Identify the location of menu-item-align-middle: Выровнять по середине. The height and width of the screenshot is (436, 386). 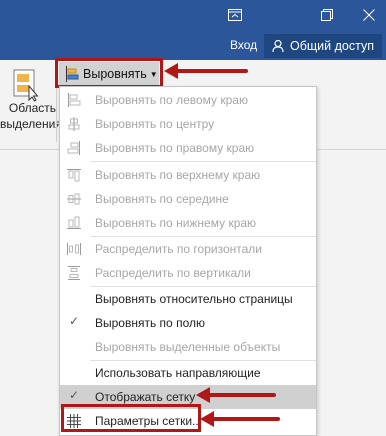
(188, 199).